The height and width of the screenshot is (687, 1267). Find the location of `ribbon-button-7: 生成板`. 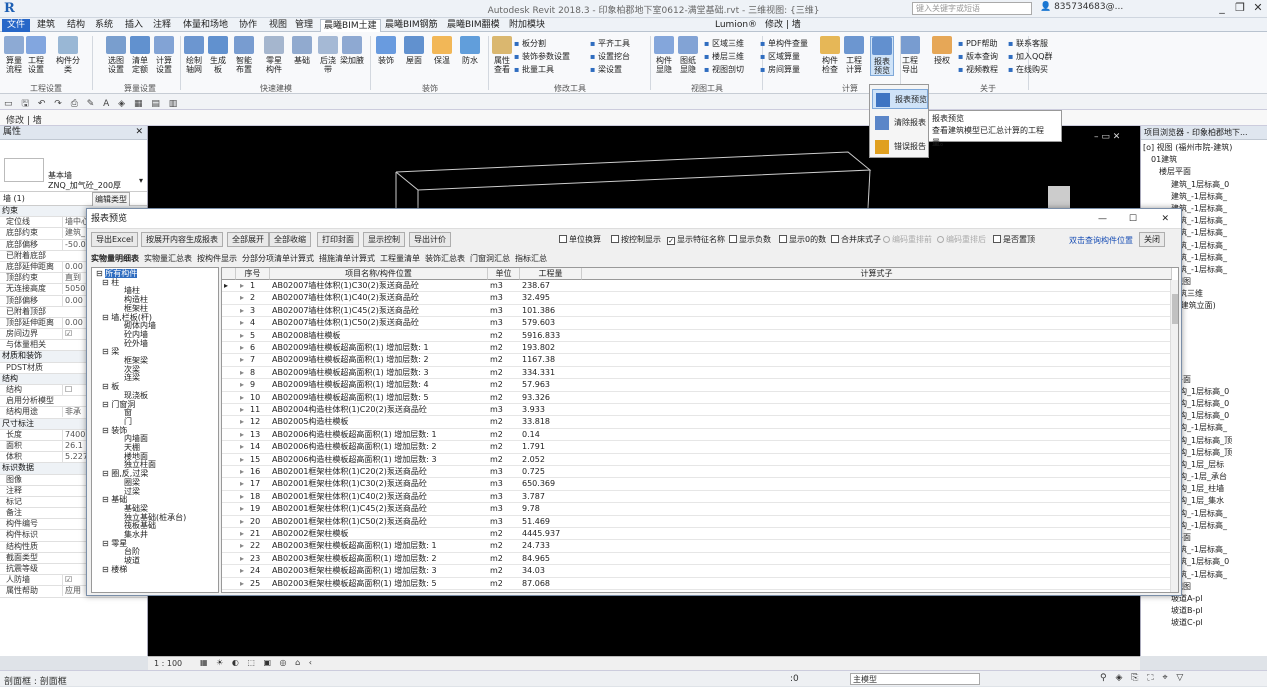

ribbon-button-7: 生成板 is located at coordinates (218, 55).